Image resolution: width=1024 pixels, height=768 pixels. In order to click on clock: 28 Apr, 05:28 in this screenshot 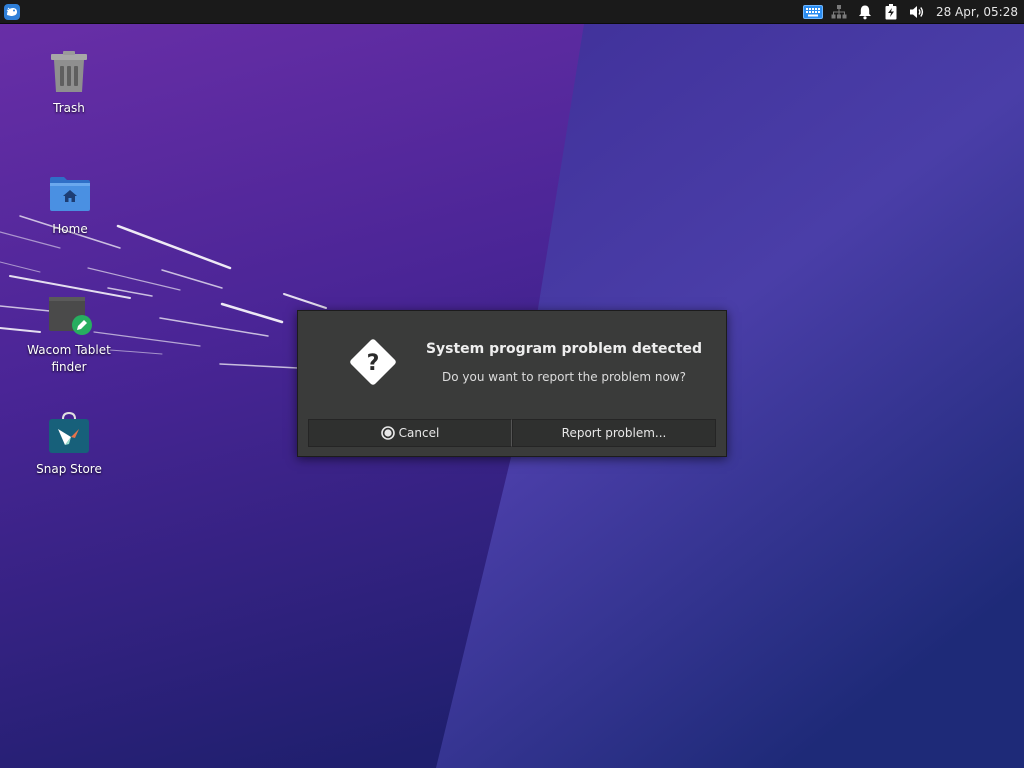, I will do `click(977, 12)`.